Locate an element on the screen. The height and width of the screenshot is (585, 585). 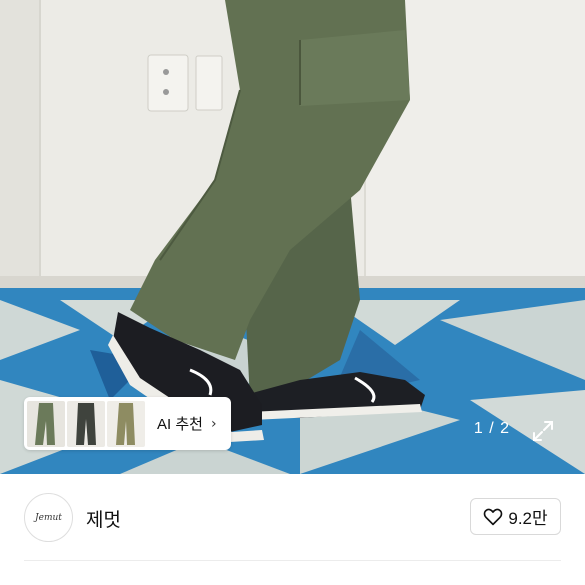
avatar-logo-text: Jemut is located at coordinates (48, 517).